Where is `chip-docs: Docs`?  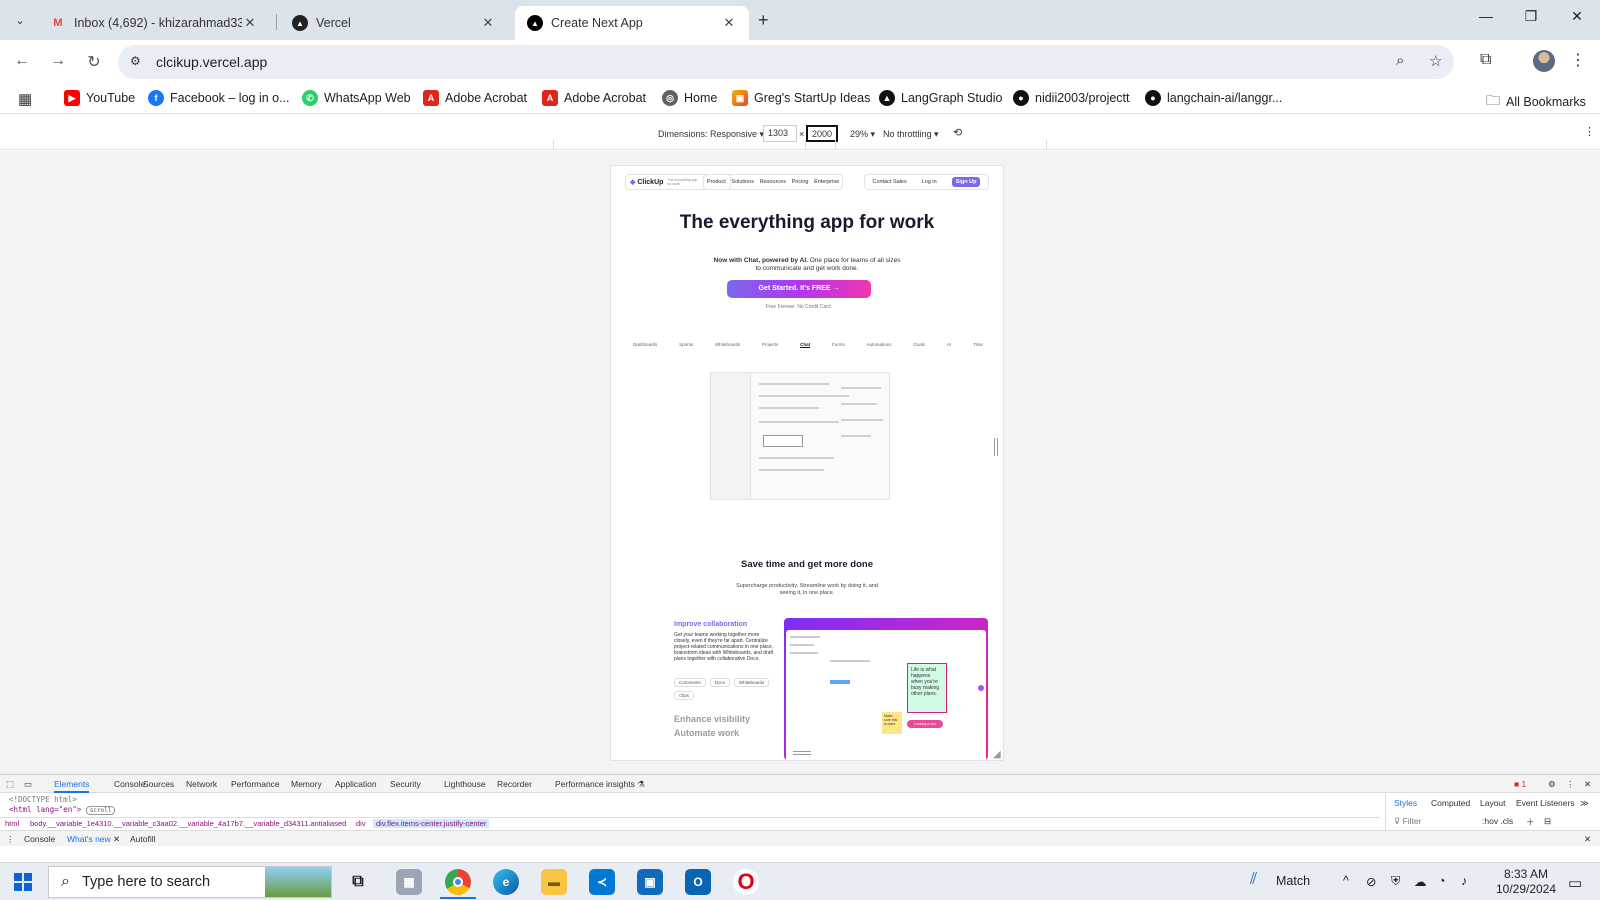
chip-docs: Docs is located at coordinates (720, 682).